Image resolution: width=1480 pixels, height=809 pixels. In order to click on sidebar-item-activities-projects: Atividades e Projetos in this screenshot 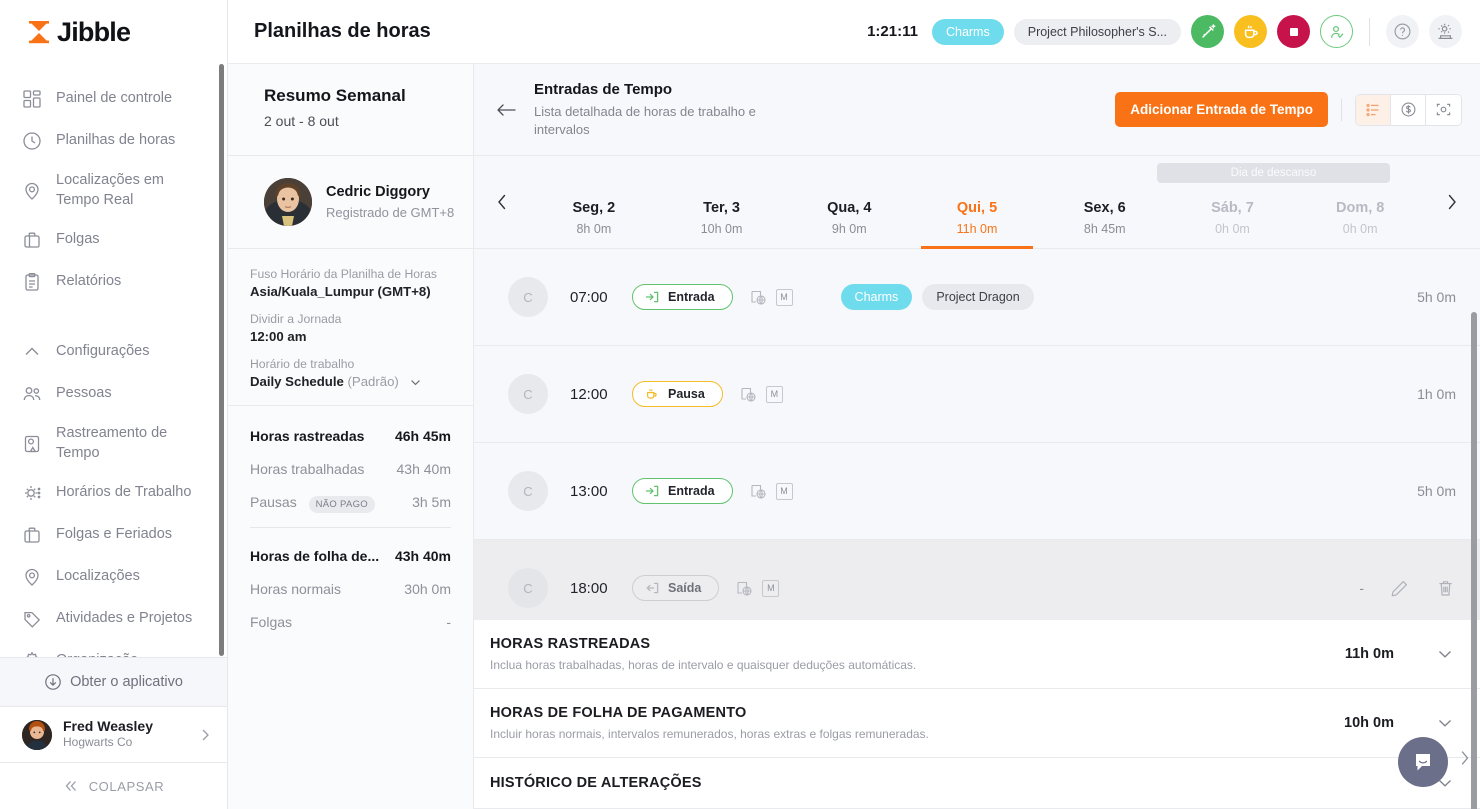, I will do `click(113, 619)`.